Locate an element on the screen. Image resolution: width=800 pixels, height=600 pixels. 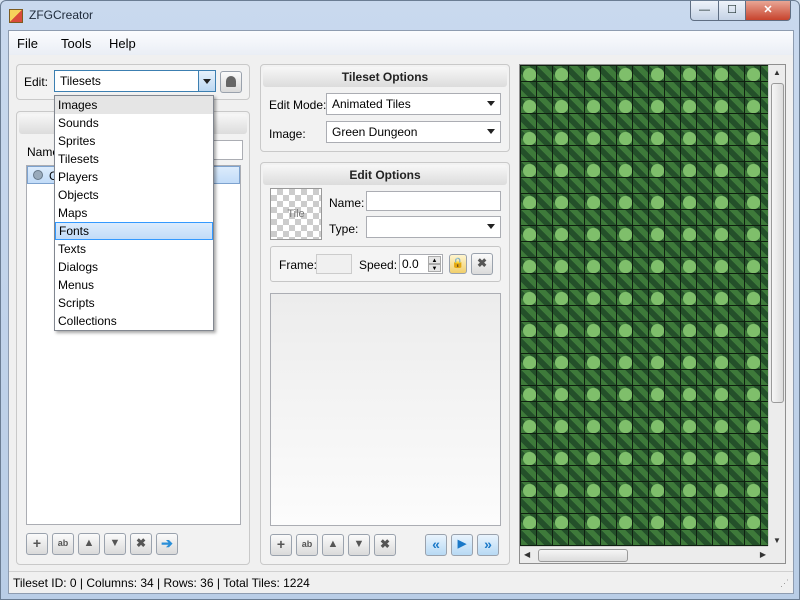
minimize-button: — is located at coordinates (704, 11).